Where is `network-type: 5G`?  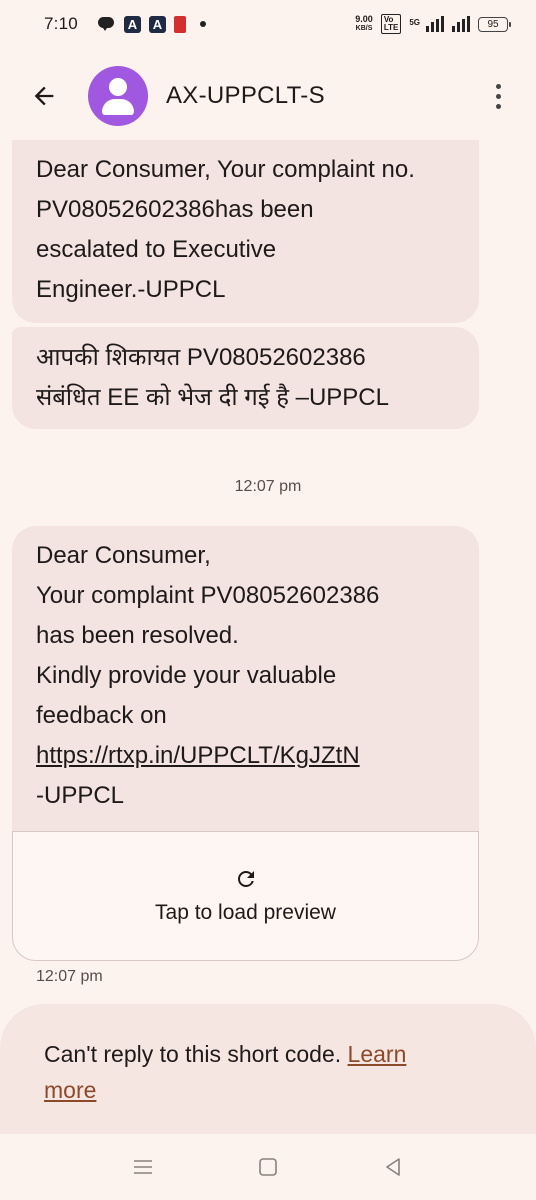 network-type: 5G is located at coordinates (414, 22).